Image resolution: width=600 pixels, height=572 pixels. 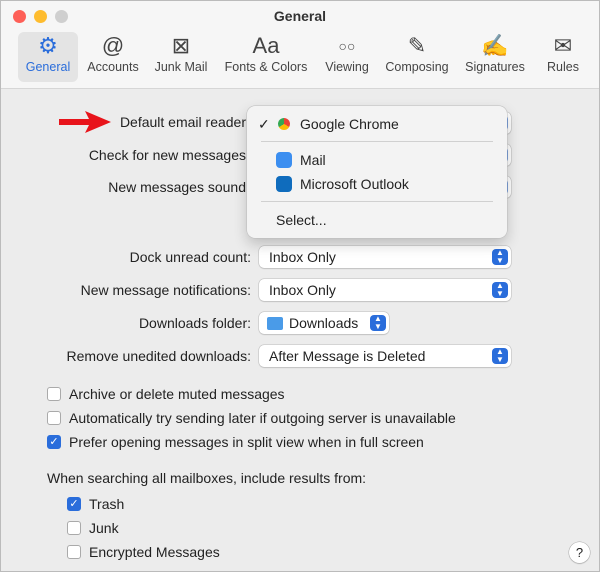 I want to click on tab-general: ⚙ General, so click(x=48, y=57).